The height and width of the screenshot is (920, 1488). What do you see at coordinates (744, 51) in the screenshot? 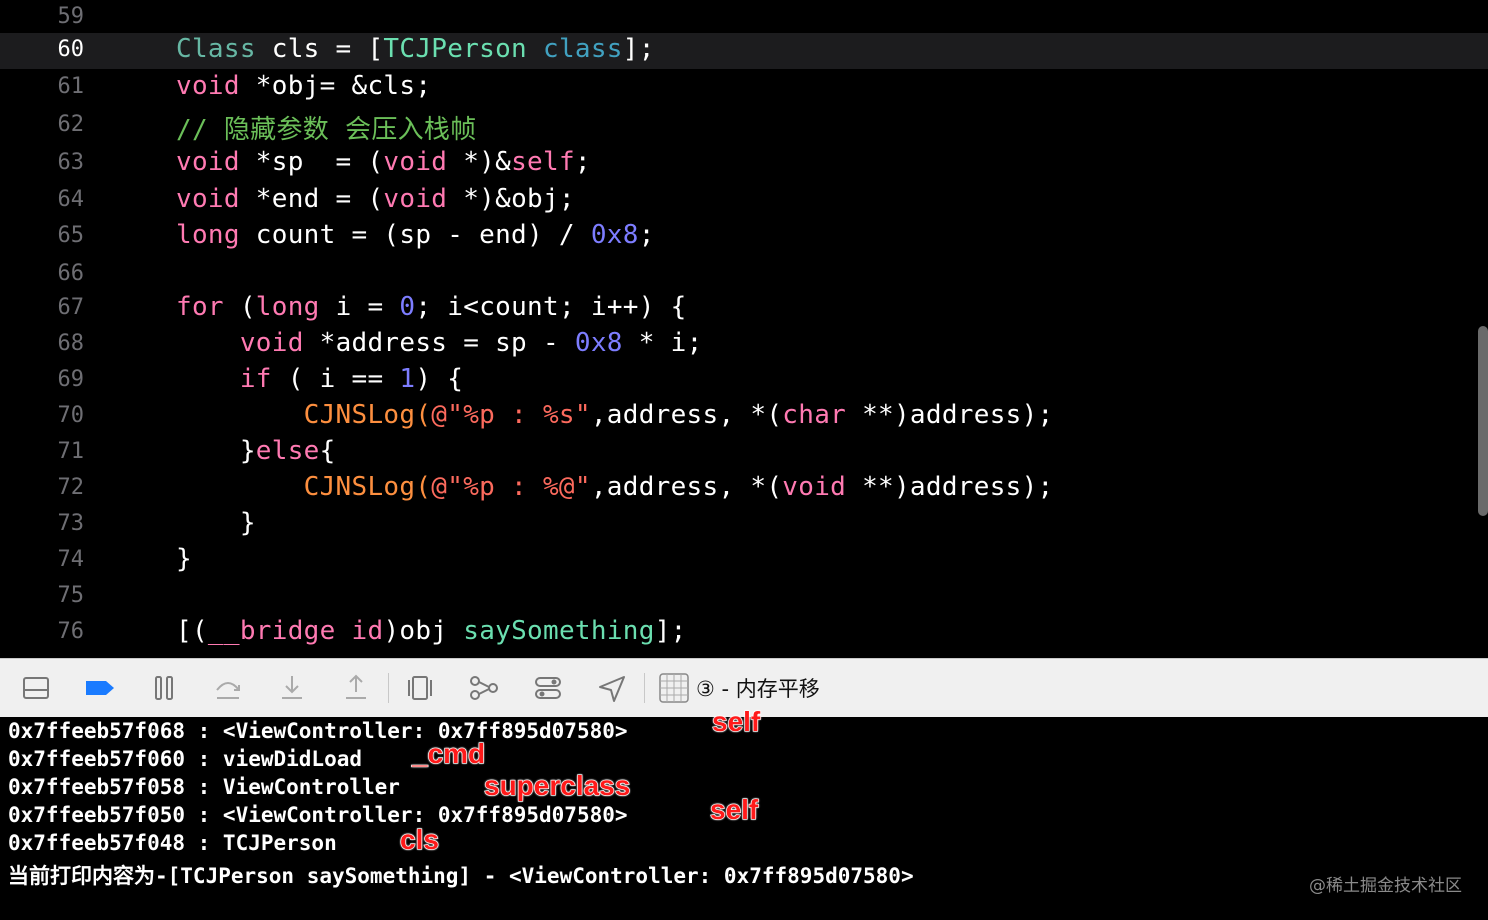
I see `code-line: 60 Class cls = [TCJPerson class];` at bounding box center [744, 51].